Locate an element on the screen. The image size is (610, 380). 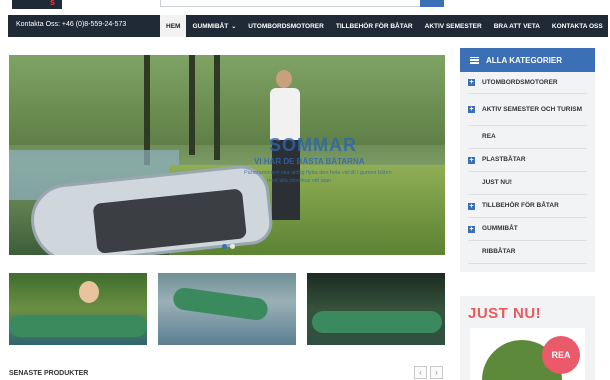
nav-contact-info: Kontakta Oss: +46 (0)8-559-24-573 is located at coordinates (71, 24).